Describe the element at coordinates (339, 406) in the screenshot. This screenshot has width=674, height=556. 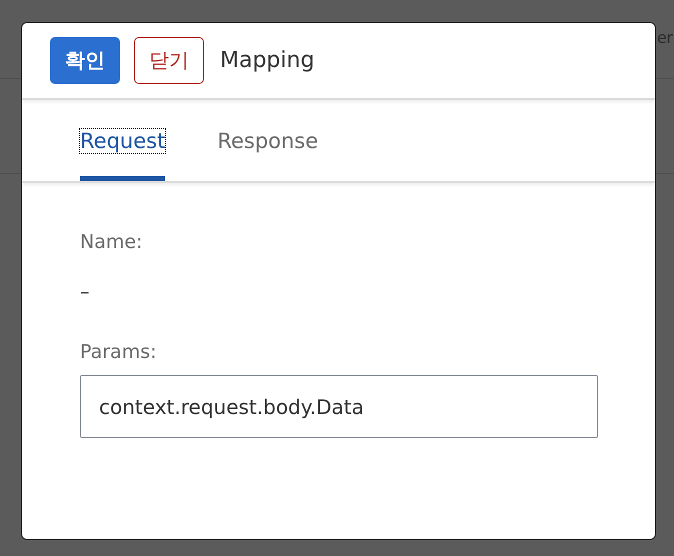
I see `params-input: context.request.body.Data` at that location.